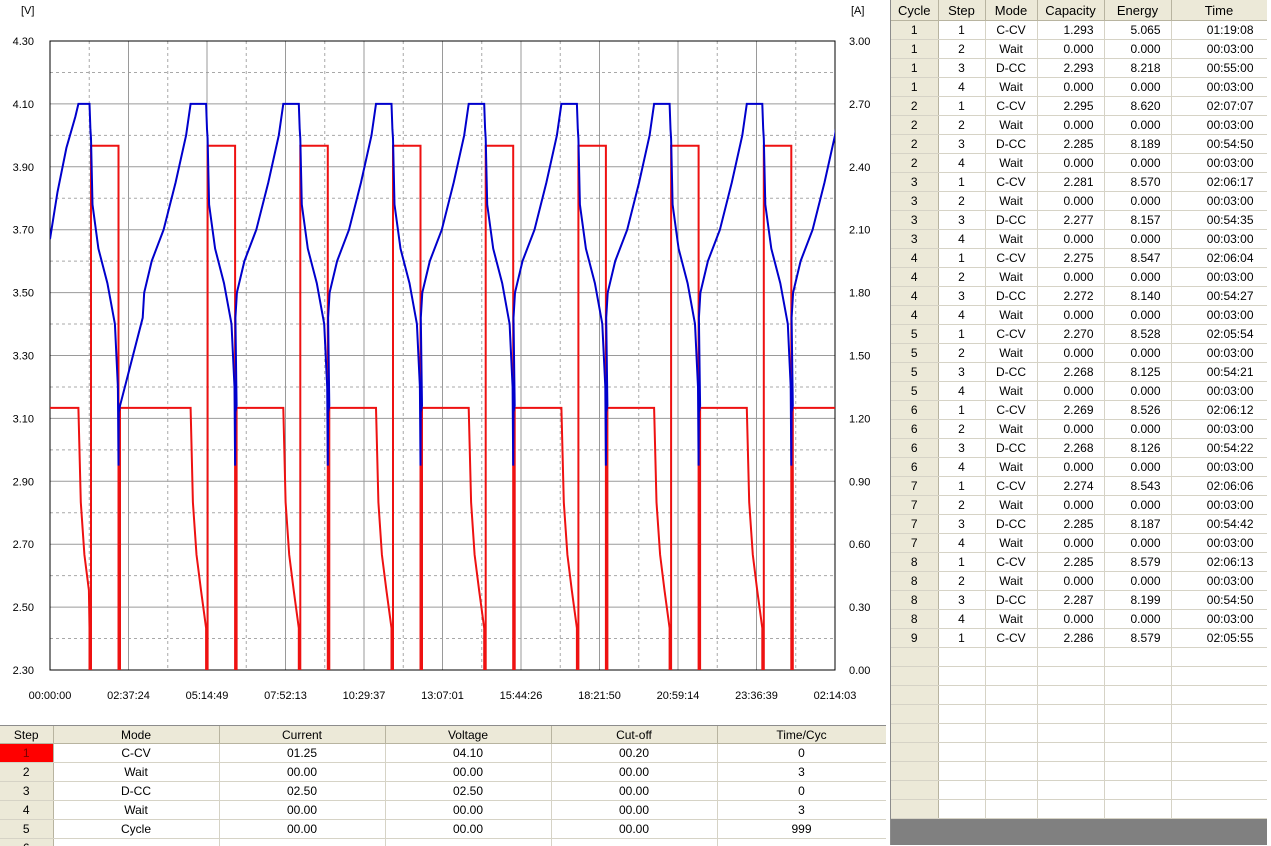 The width and height of the screenshot is (1271, 846). What do you see at coordinates (1079, 87) in the screenshot?
I see `cycle-row: 14Wait0.0000.00000:03:00` at bounding box center [1079, 87].